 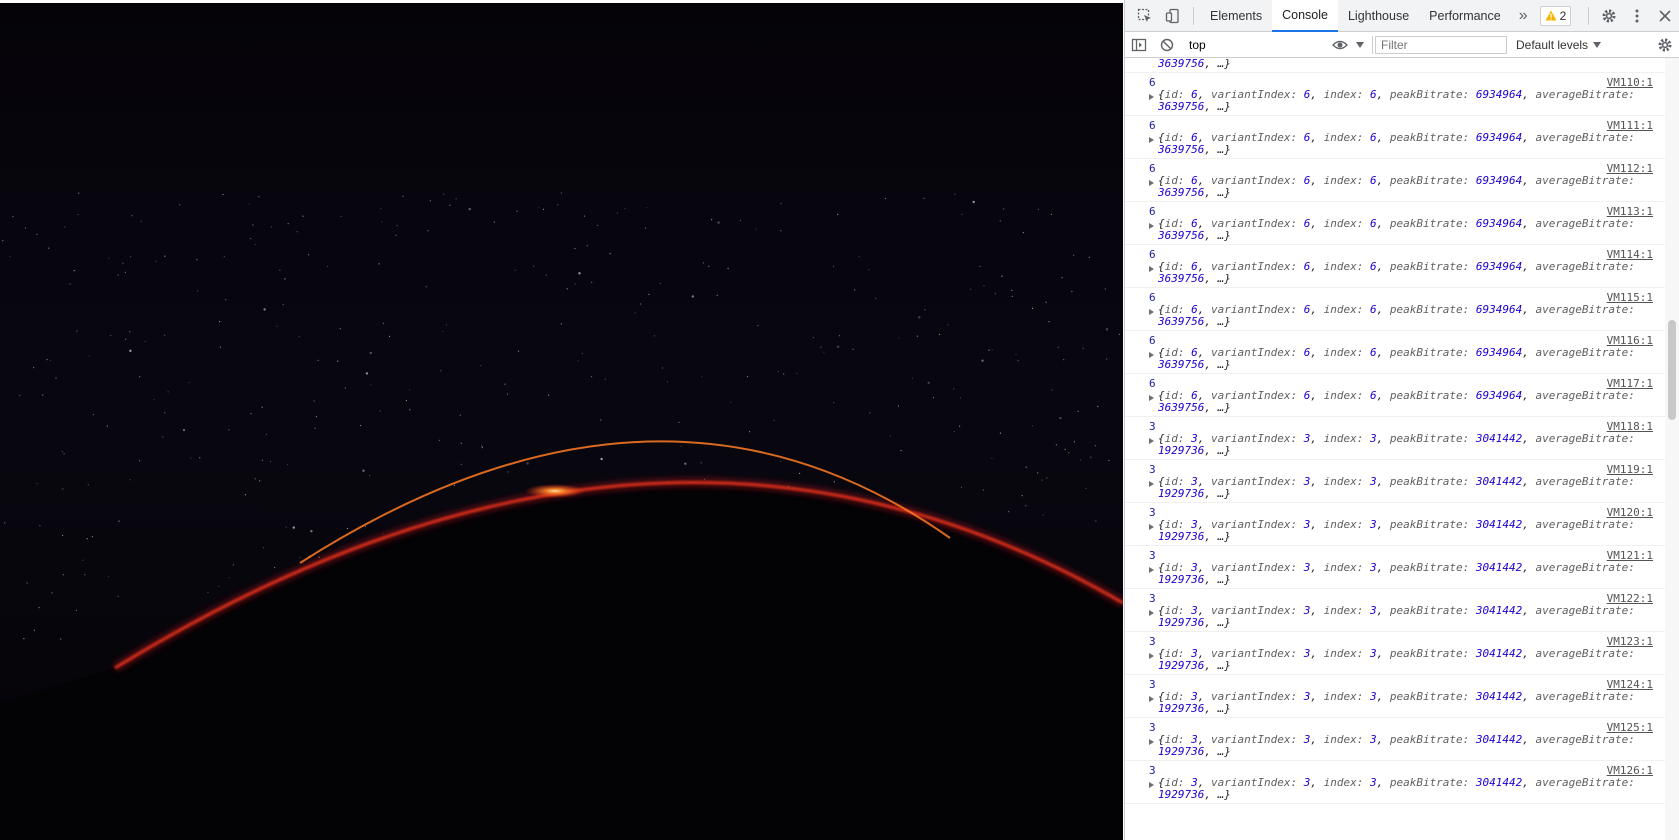 What do you see at coordinates (1559, 45) in the screenshot?
I see `log-levels-dropdown: Default levels` at bounding box center [1559, 45].